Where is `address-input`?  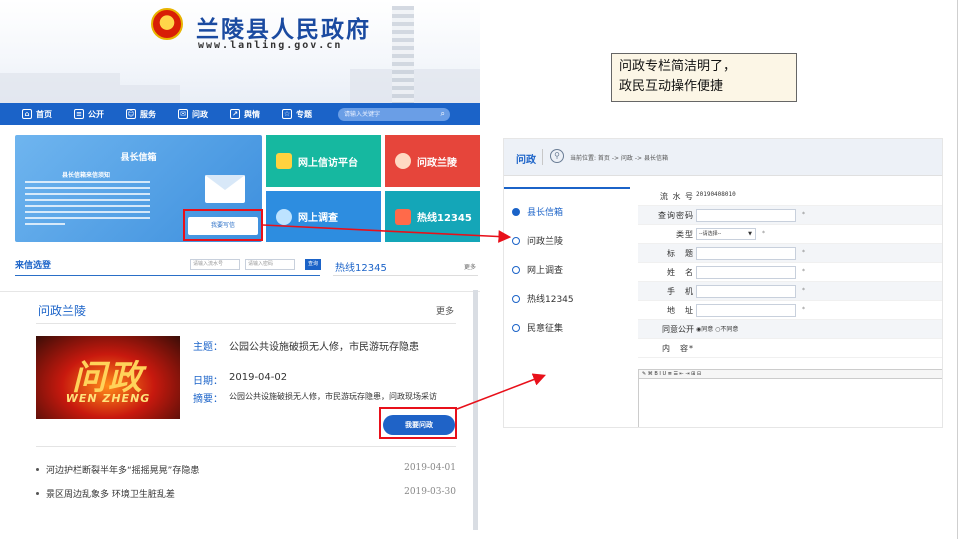 address-input is located at coordinates (746, 310).